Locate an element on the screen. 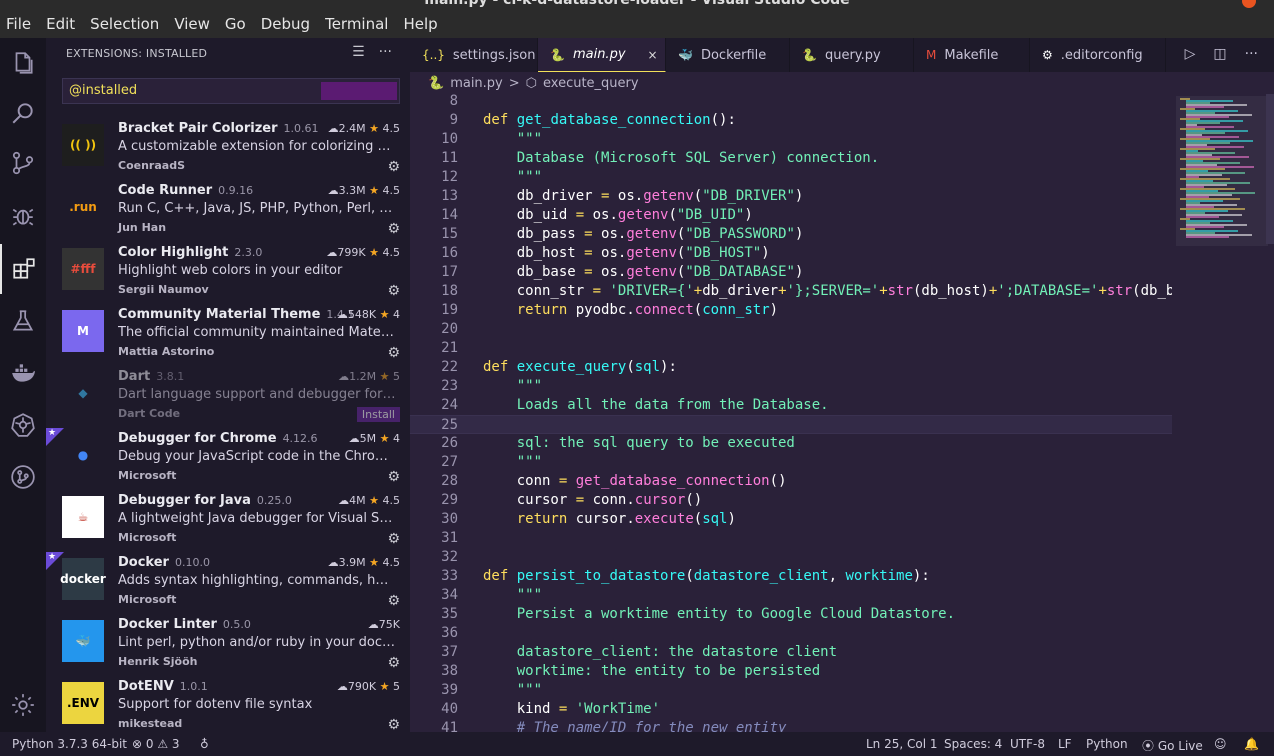 Image resolution: width=1274 pixels, height=756 pixels. breadcrumb-file: main.py is located at coordinates (476, 83).